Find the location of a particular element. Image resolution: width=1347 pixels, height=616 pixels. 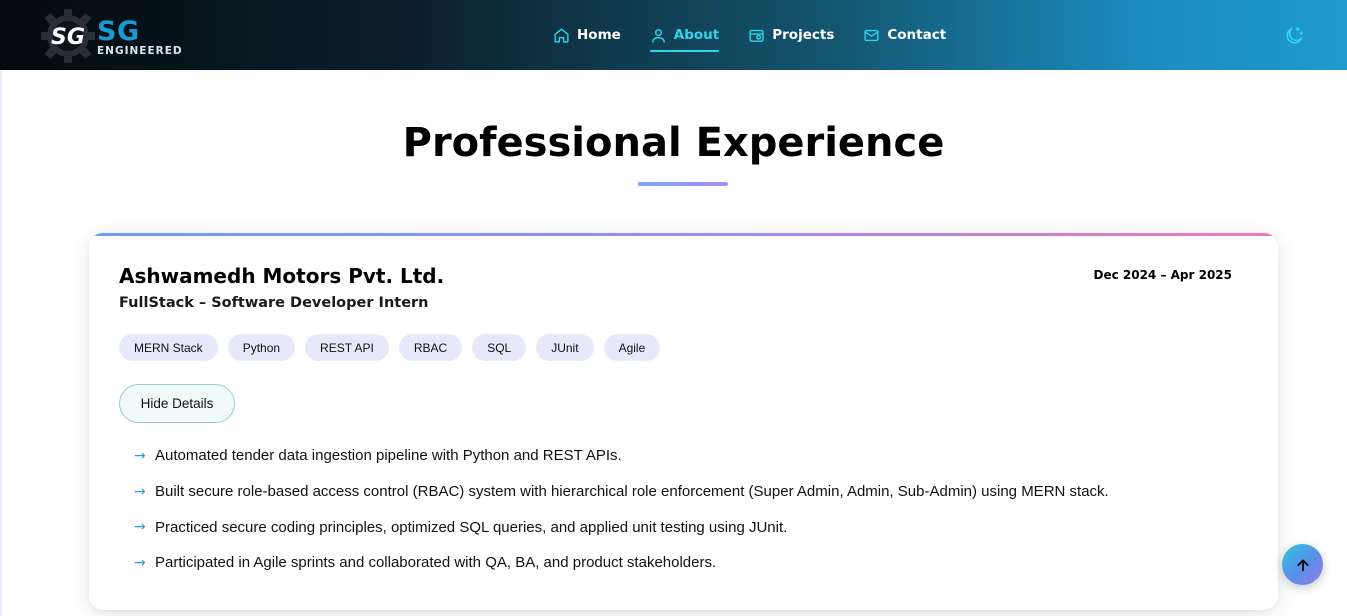

skill-tag: Agile is located at coordinates (632, 347).